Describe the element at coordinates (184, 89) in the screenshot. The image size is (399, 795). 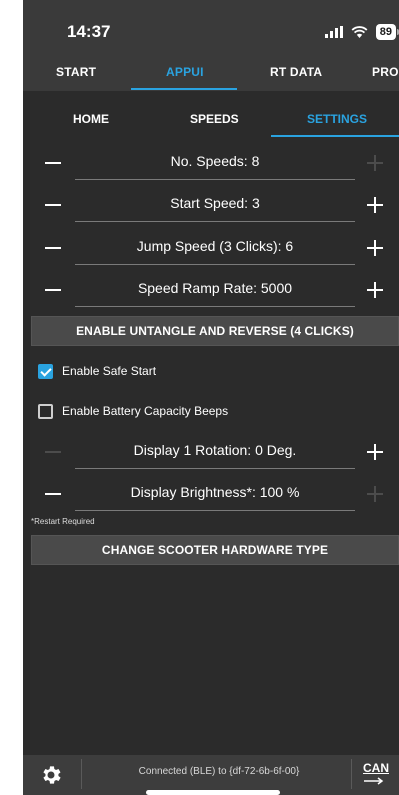
I see `main-tab-indicator` at that location.